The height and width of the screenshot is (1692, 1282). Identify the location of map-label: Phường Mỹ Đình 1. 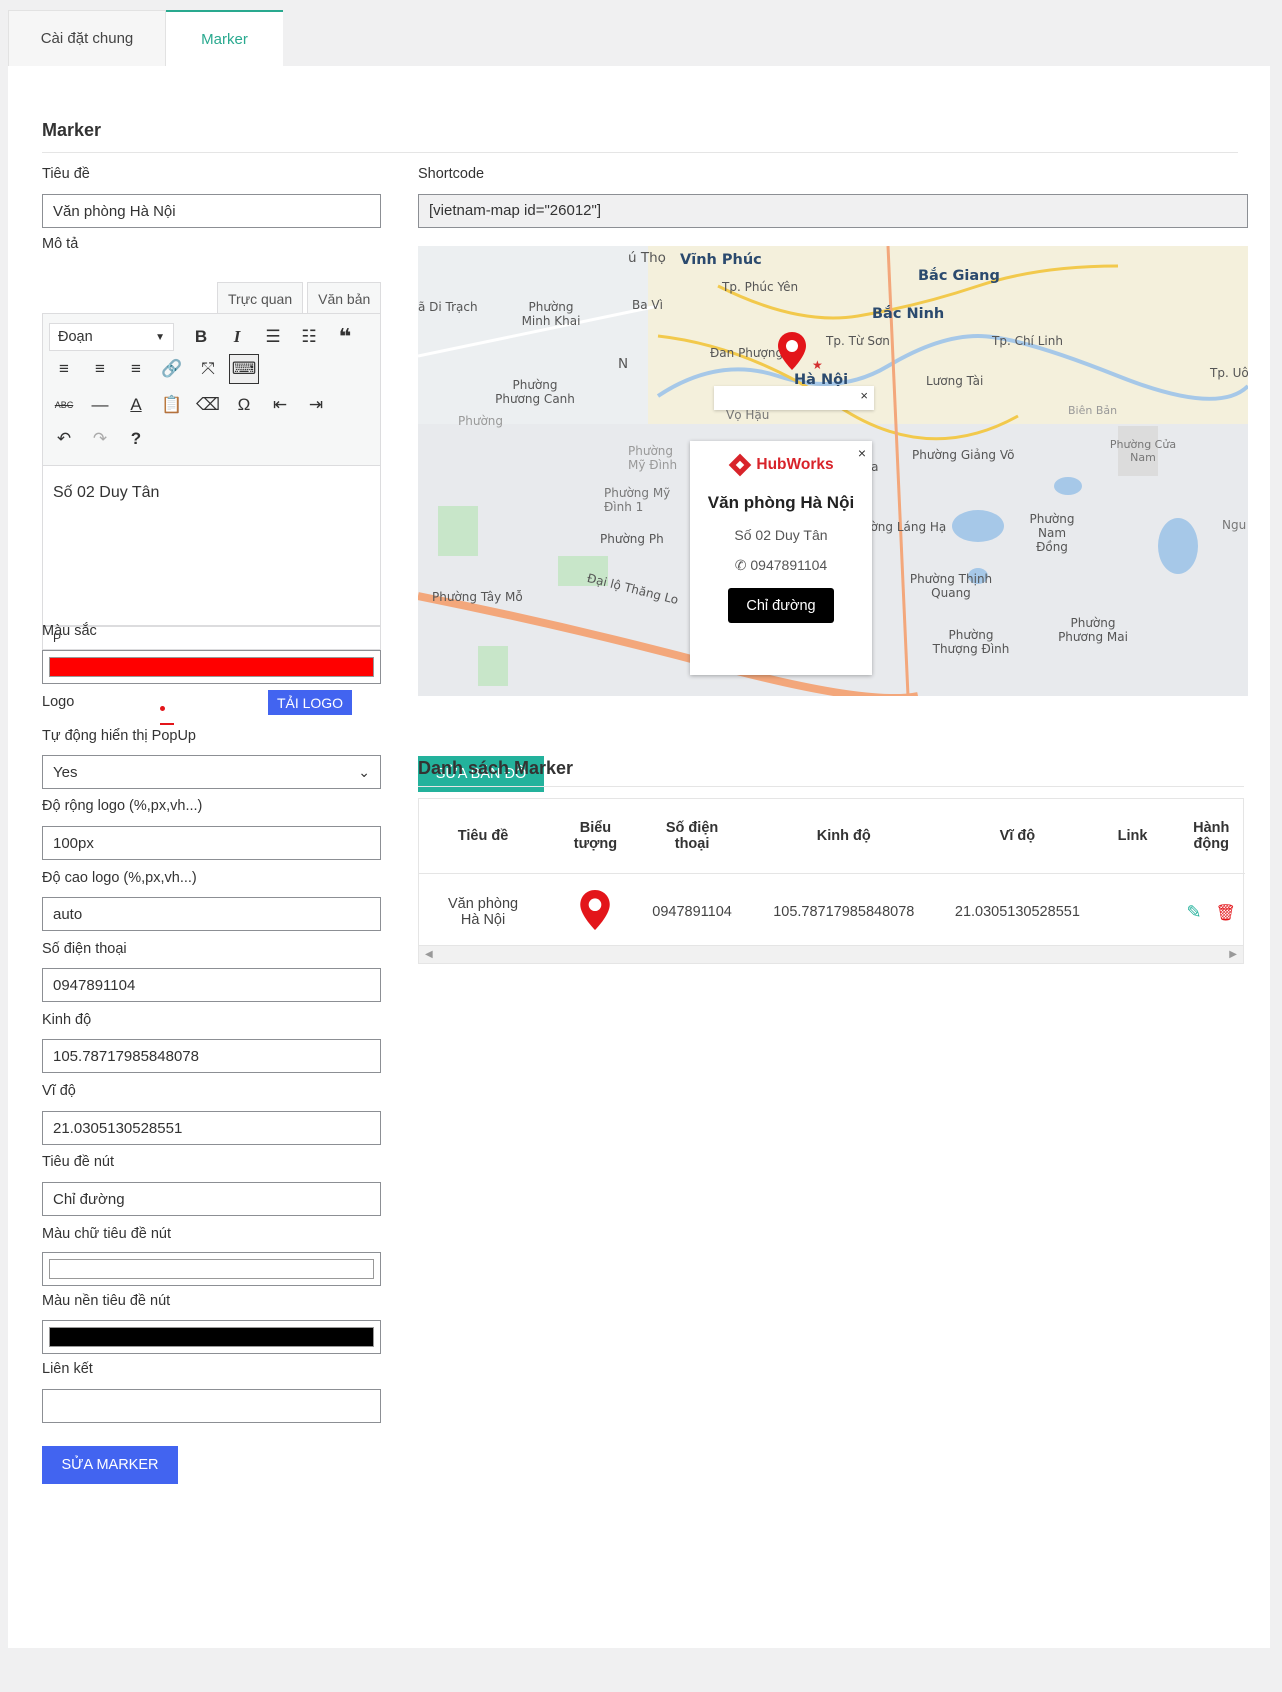
(637, 500).